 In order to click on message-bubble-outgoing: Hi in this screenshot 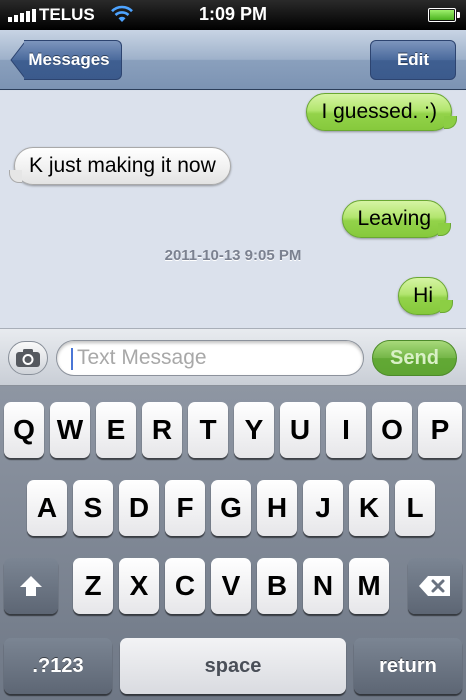, I will do `click(425, 296)`.